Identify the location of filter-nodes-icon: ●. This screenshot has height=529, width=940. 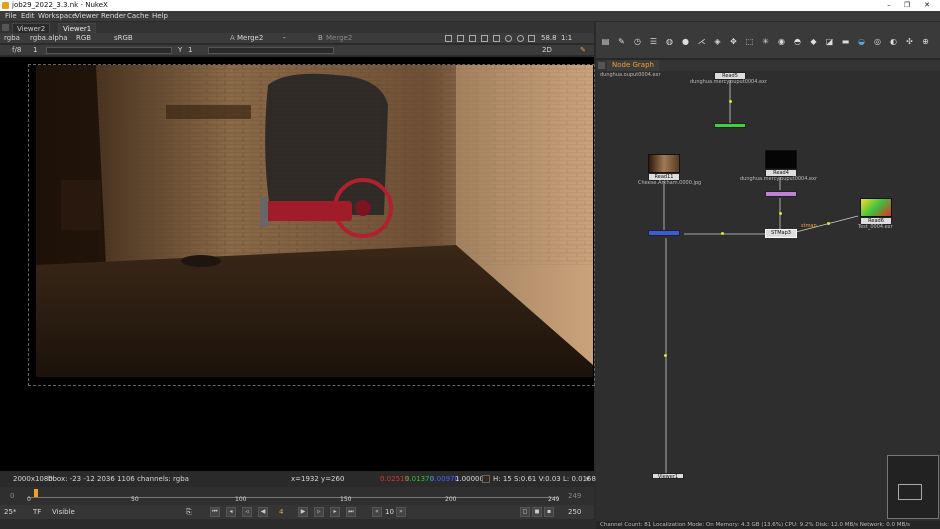
(685, 41).